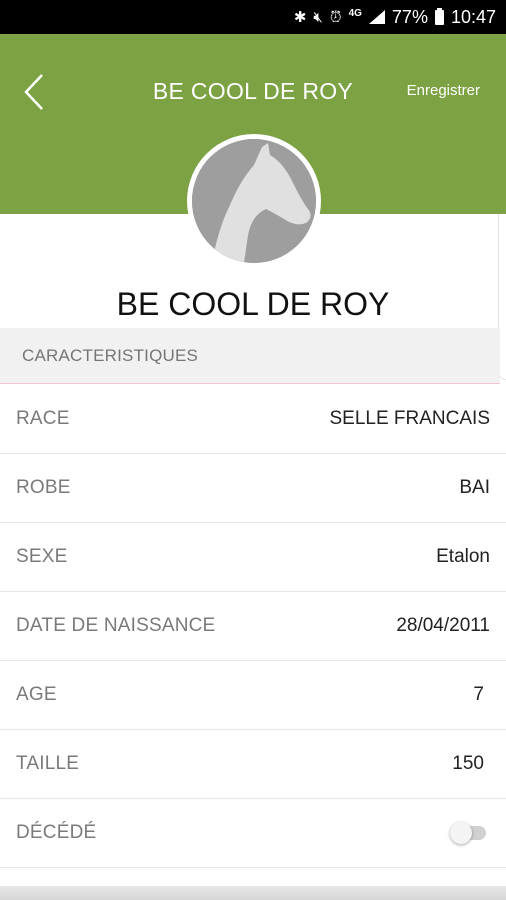 Image resolution: width=506 pixels, height=900 pixels. I want to click on field-label: DÉCÉDÉ, so click(56, 832).